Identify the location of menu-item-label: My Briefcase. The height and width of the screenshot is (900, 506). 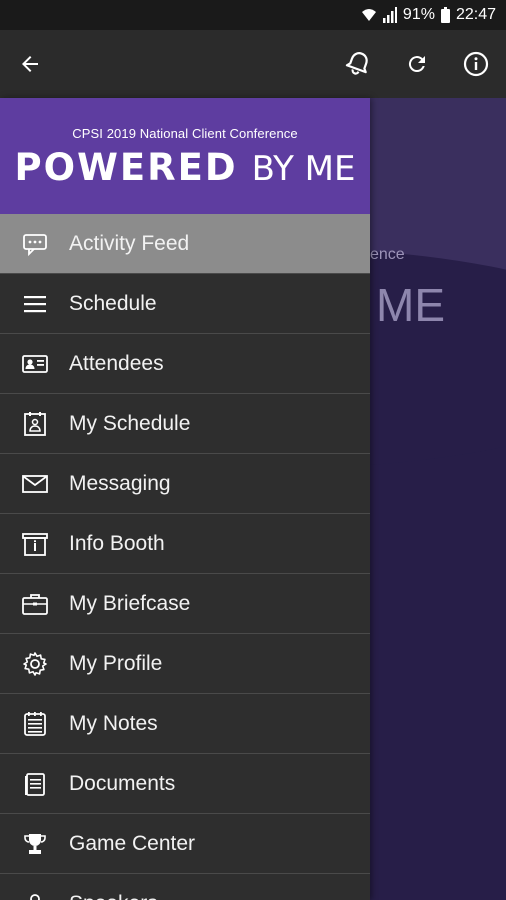
(130, 603).